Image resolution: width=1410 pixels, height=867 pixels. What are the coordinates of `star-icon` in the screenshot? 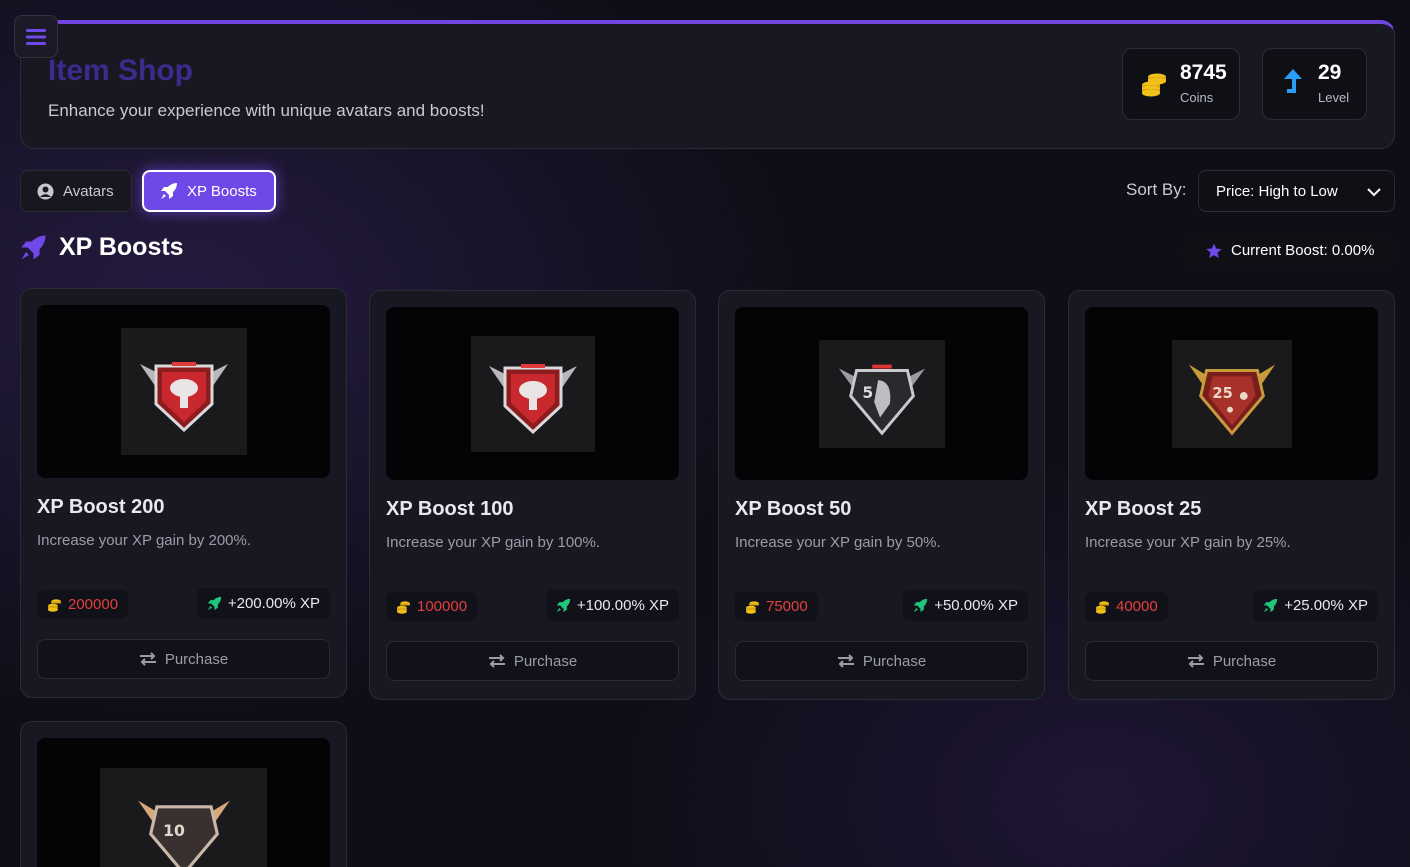 It's located at (1214, 251).